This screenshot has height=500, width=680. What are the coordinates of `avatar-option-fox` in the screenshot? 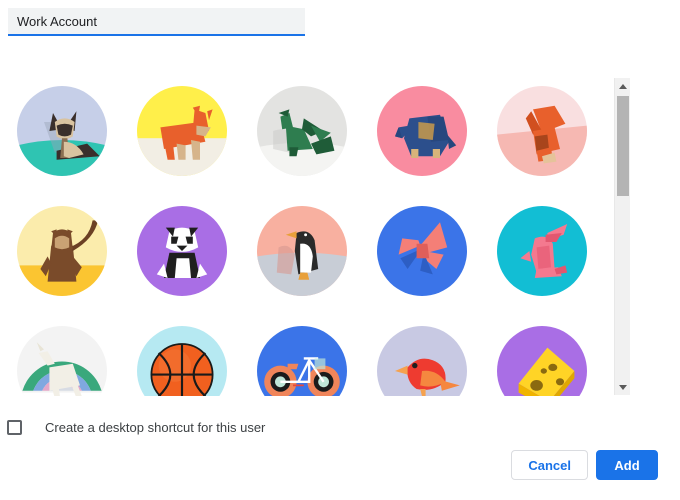 It's located at (542, 131).